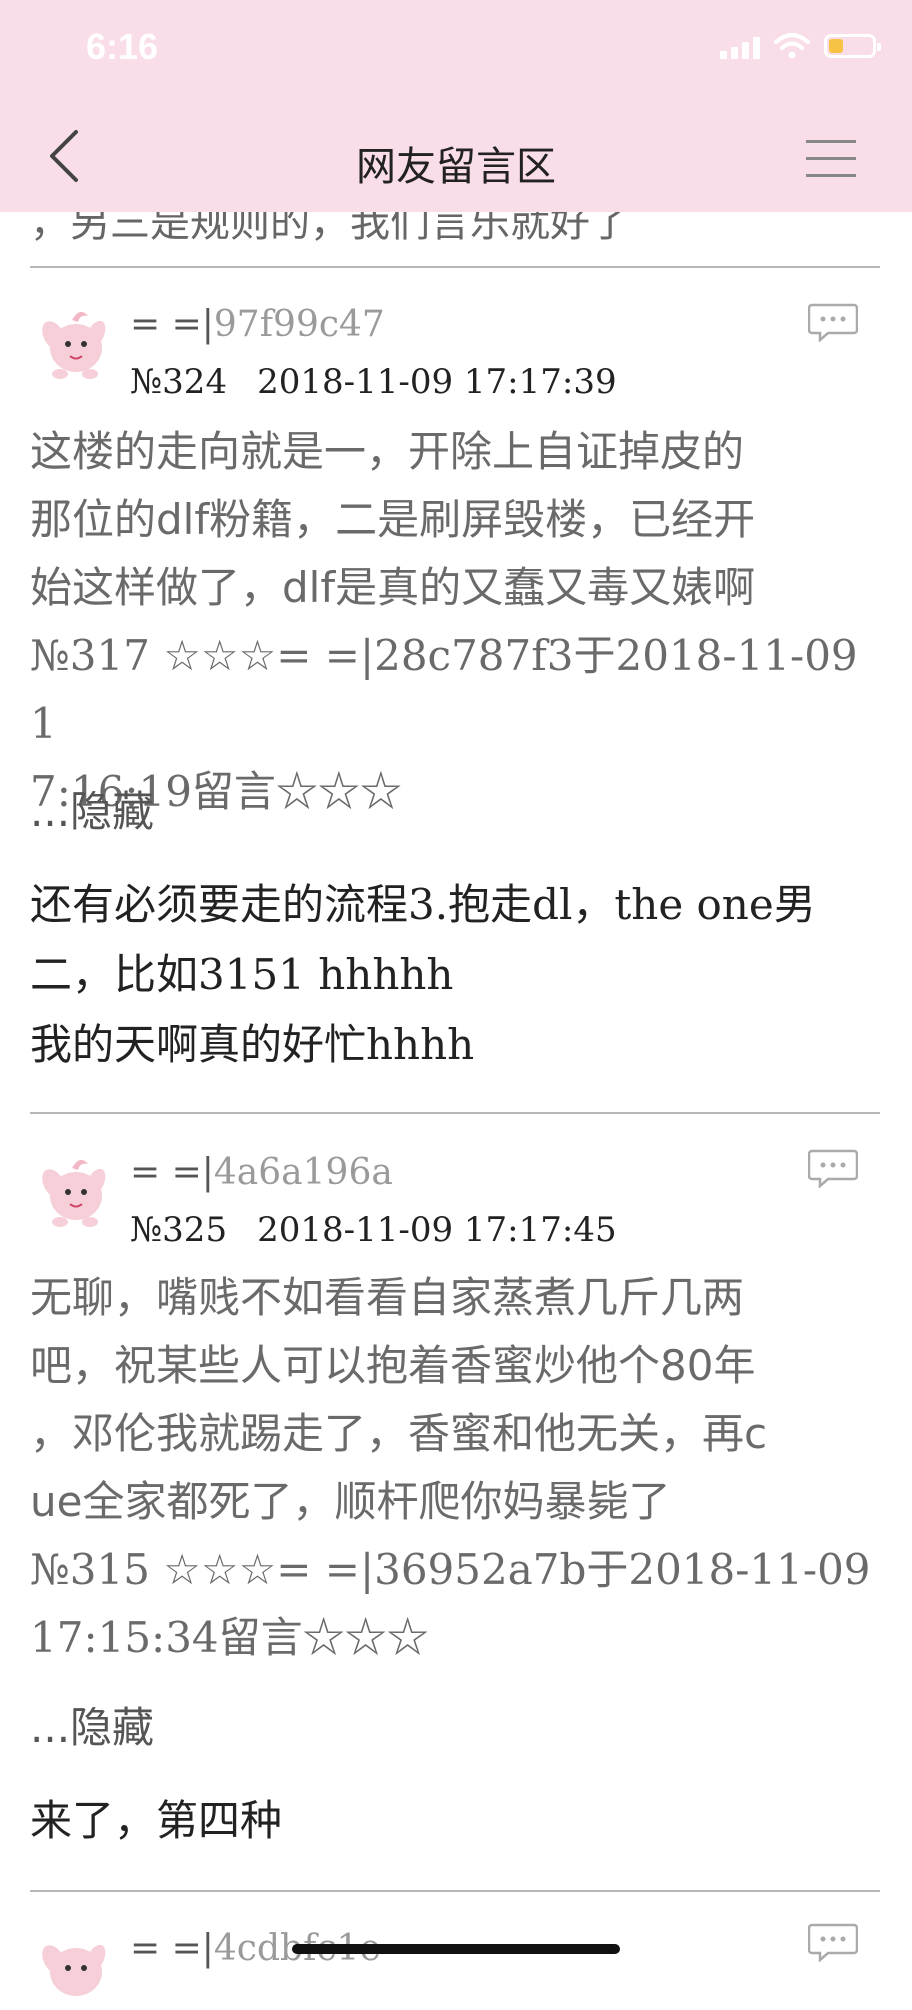  I want to click on reply-line: 来了，第四种, so click(156, 1820).